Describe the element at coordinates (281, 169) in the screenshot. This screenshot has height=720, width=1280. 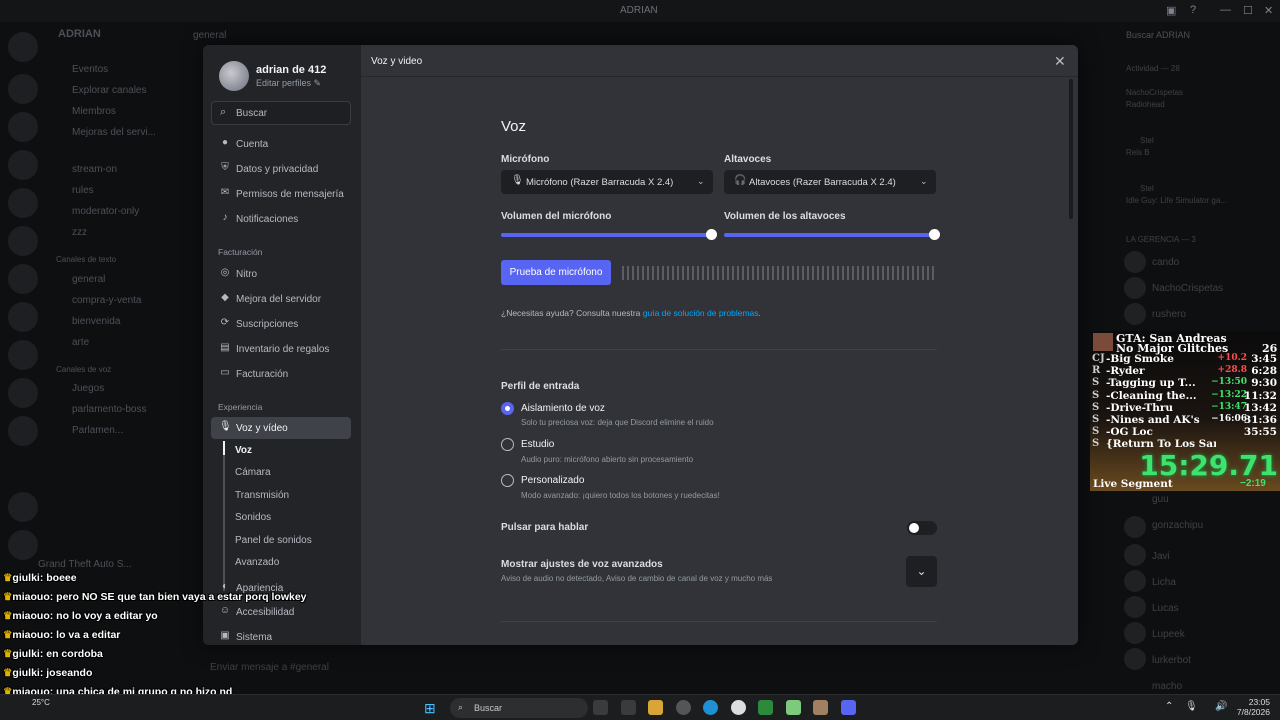
I see `nav-privacy: ⛨ Datos y privacidad` at that location.